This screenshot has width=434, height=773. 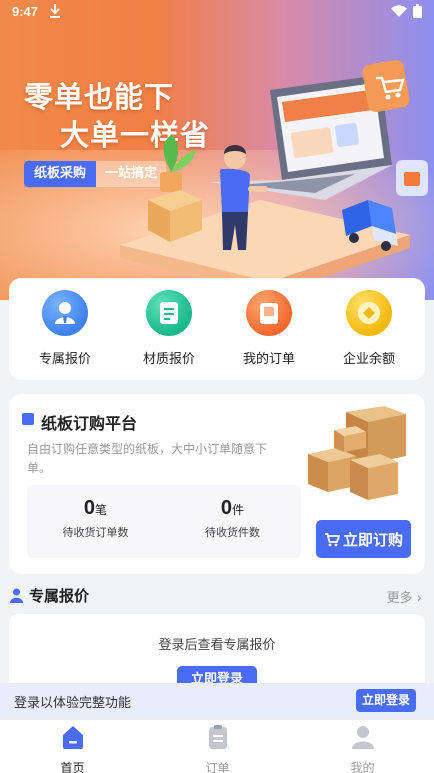 I want to click on cart-icon, so click(x=332, y=539).